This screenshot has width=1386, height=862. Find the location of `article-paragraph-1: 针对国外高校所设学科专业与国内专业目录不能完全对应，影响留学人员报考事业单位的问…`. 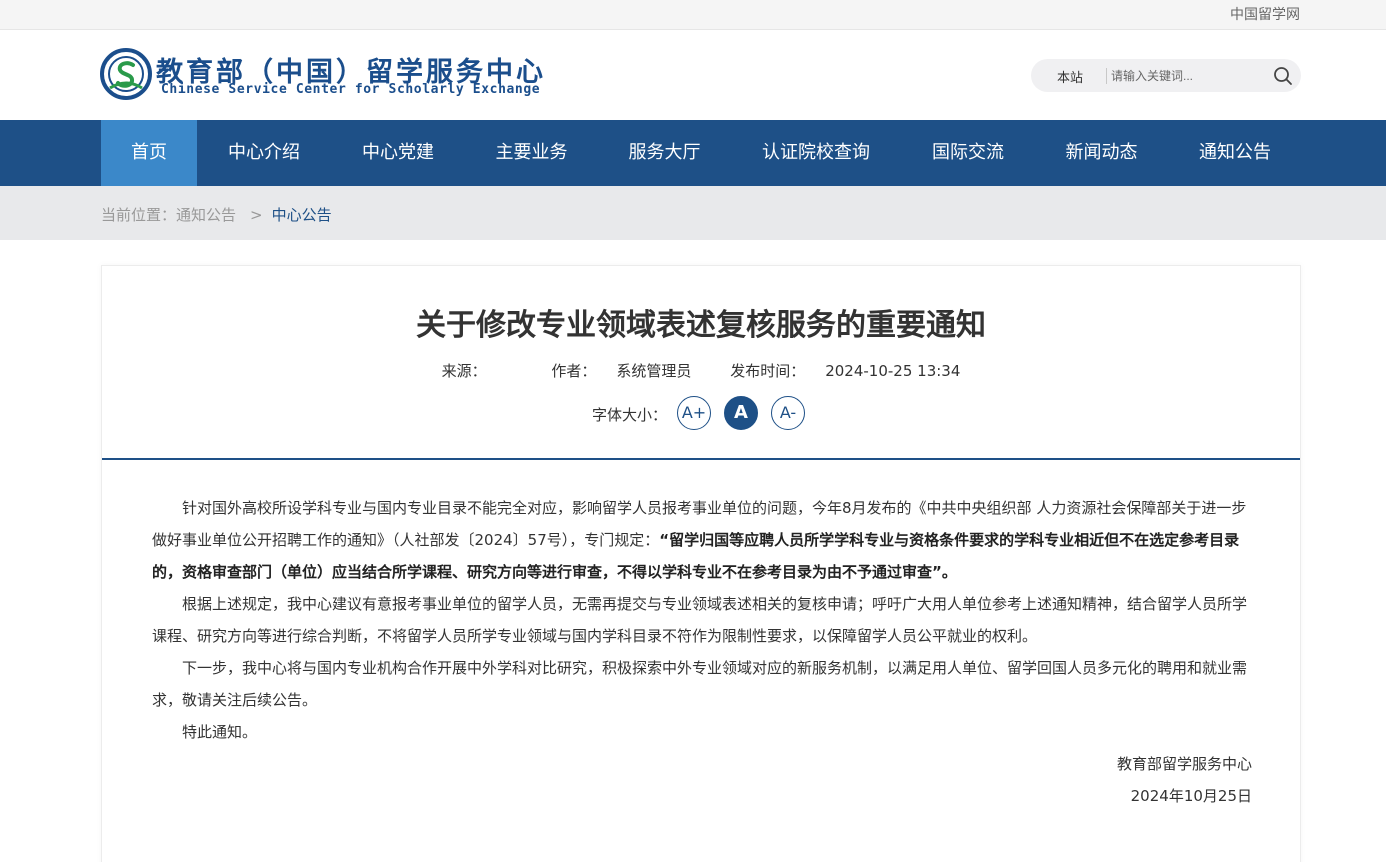

article-paragraph-1: 针对国外高校所设学科专业与国内专业目录不能完全对应，影响留学人员报考事业单位的问… is located at coordinates (702, 540).